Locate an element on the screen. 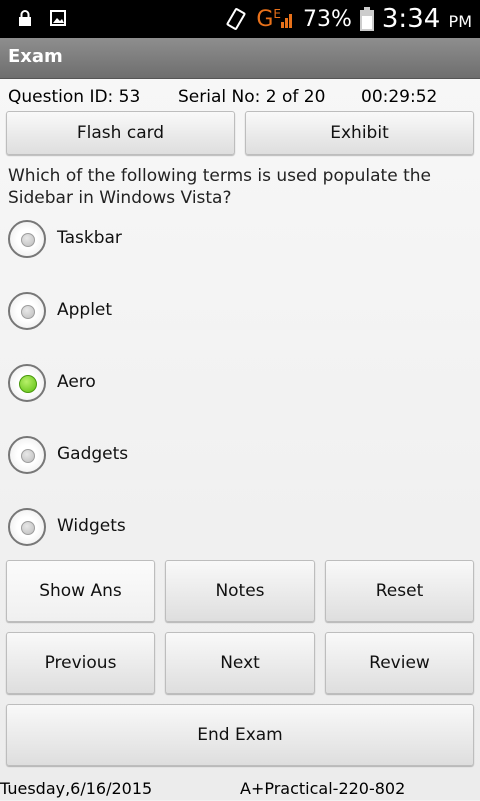  show-answer-button: Show Ans is located at coordinates (80, 591).